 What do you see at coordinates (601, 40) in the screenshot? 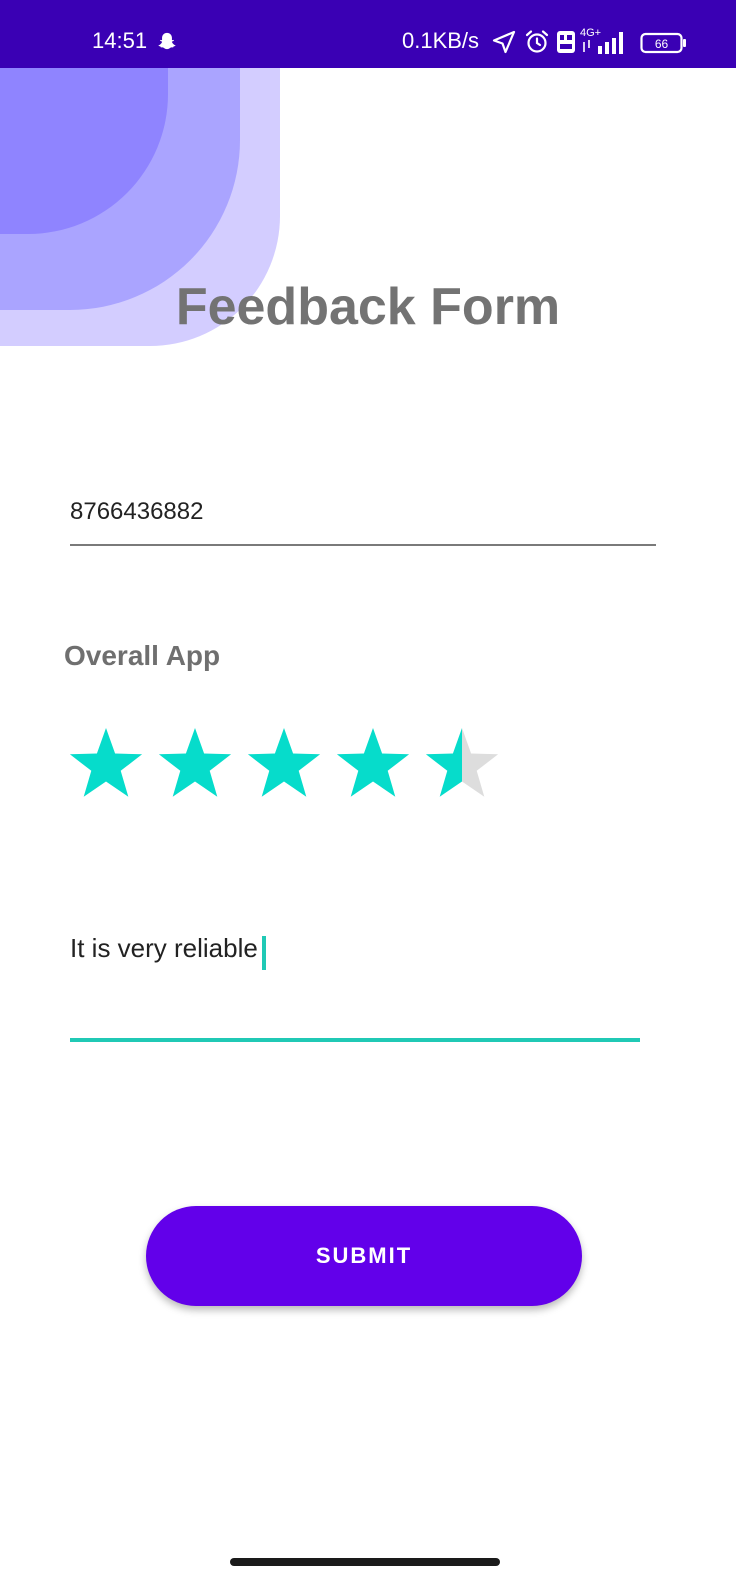
I see `signal-icon: 4G+` at bounding box center [601, 40].